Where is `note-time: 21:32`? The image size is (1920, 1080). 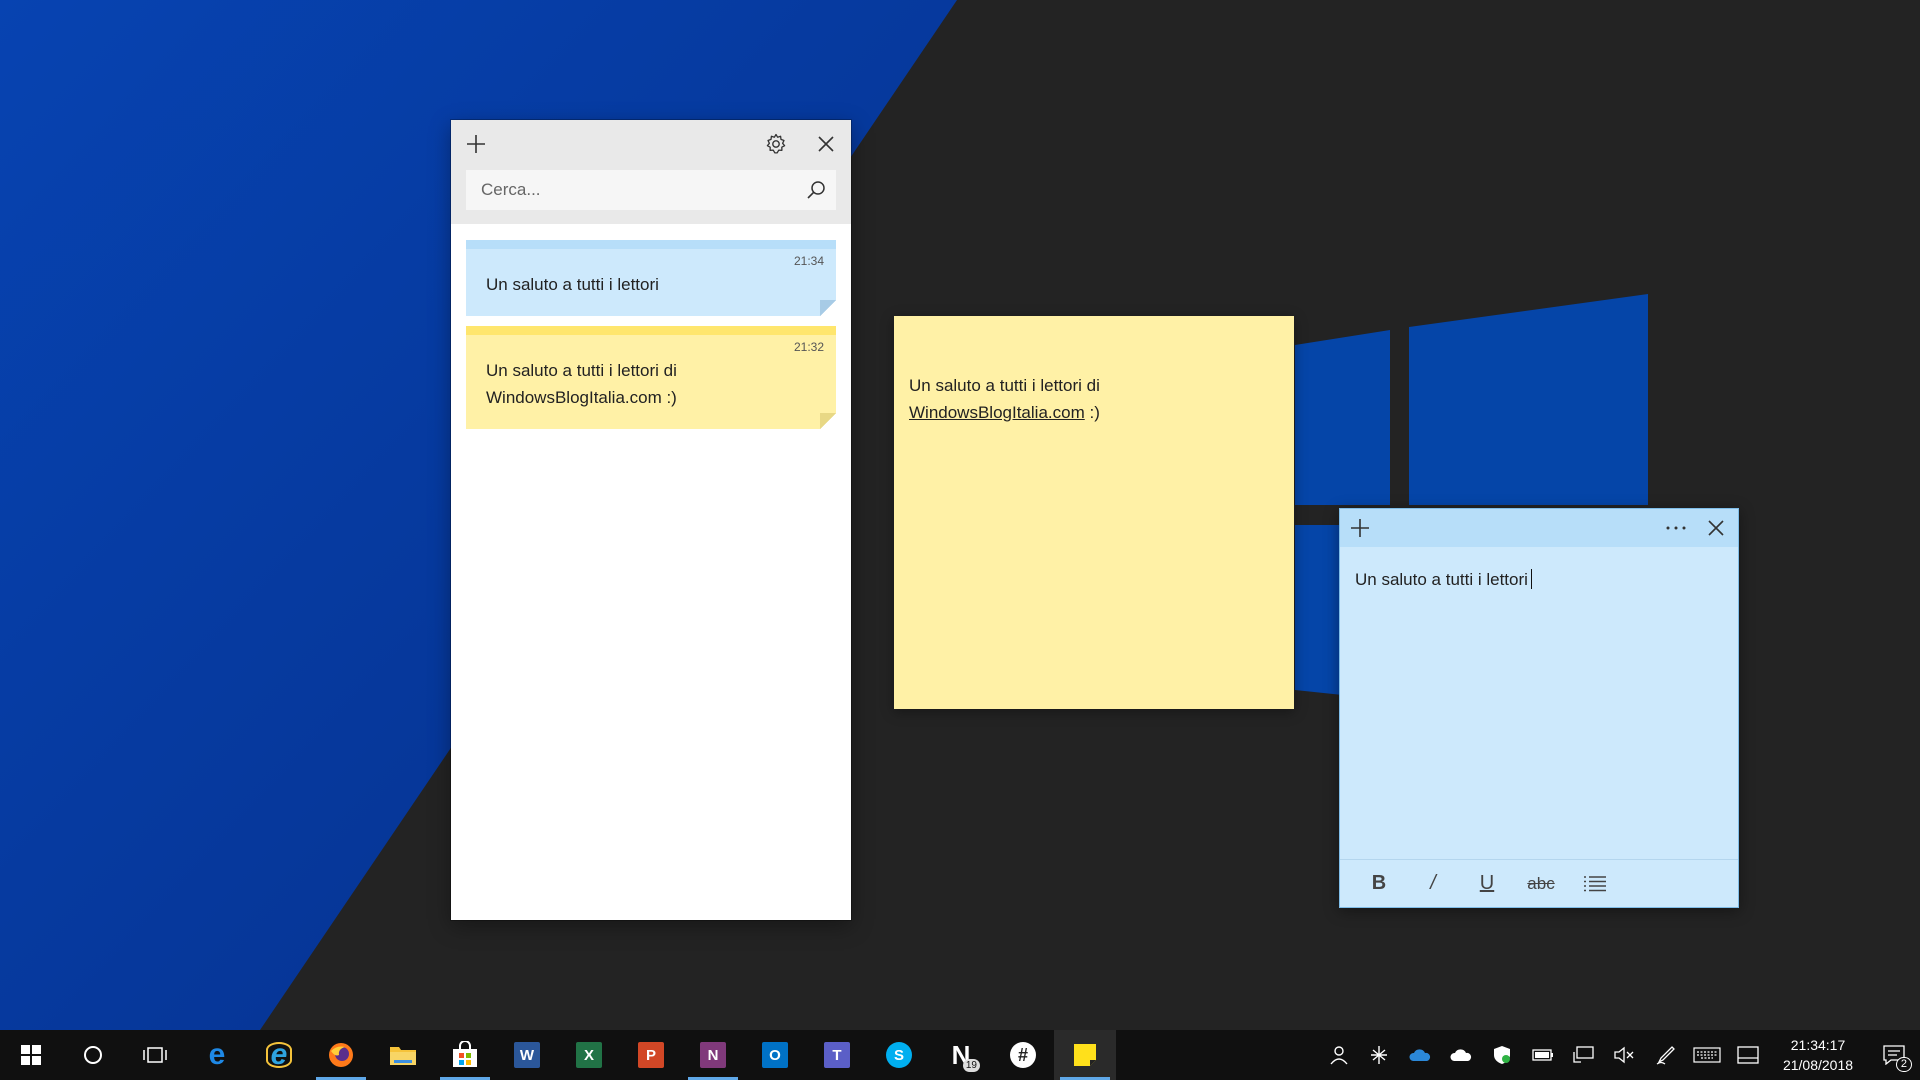
note-time: 21:32 is located at coordinates (808, 347).